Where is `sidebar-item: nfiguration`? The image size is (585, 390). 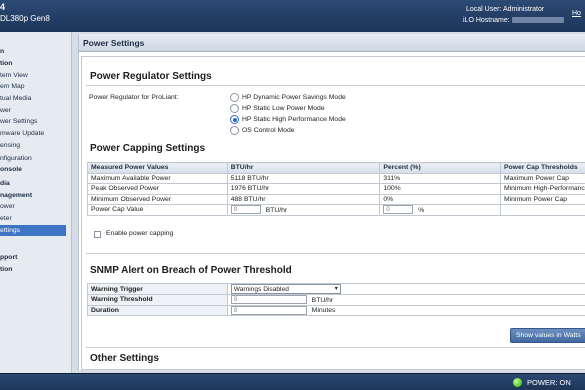
sidebar-item: nfiguration is located at coordinates (33, 158).